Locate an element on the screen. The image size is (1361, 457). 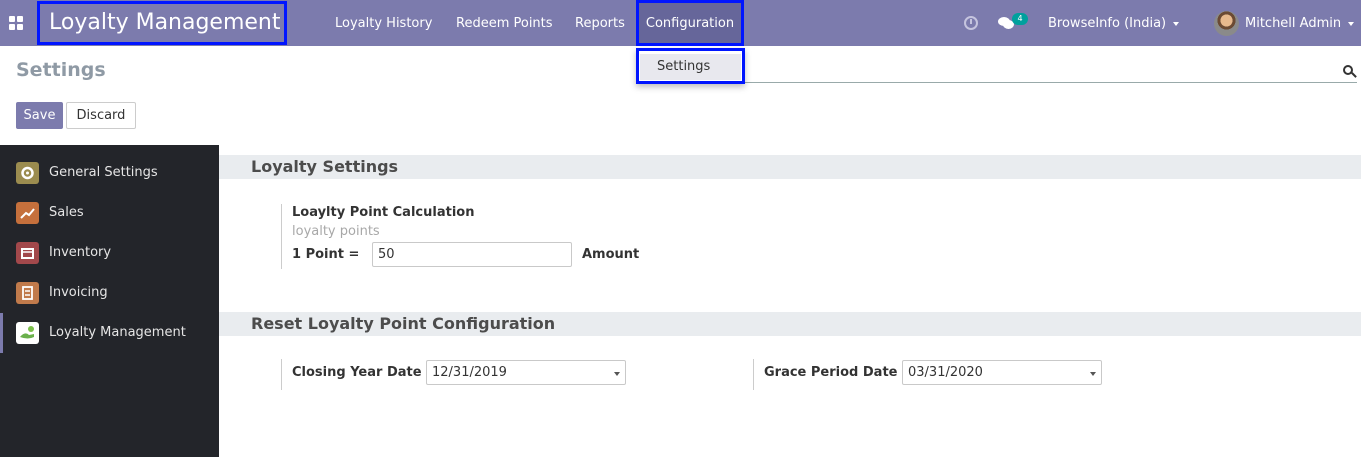
sidebar-item-inventory: Inventory is located at coordinates (109, 253).